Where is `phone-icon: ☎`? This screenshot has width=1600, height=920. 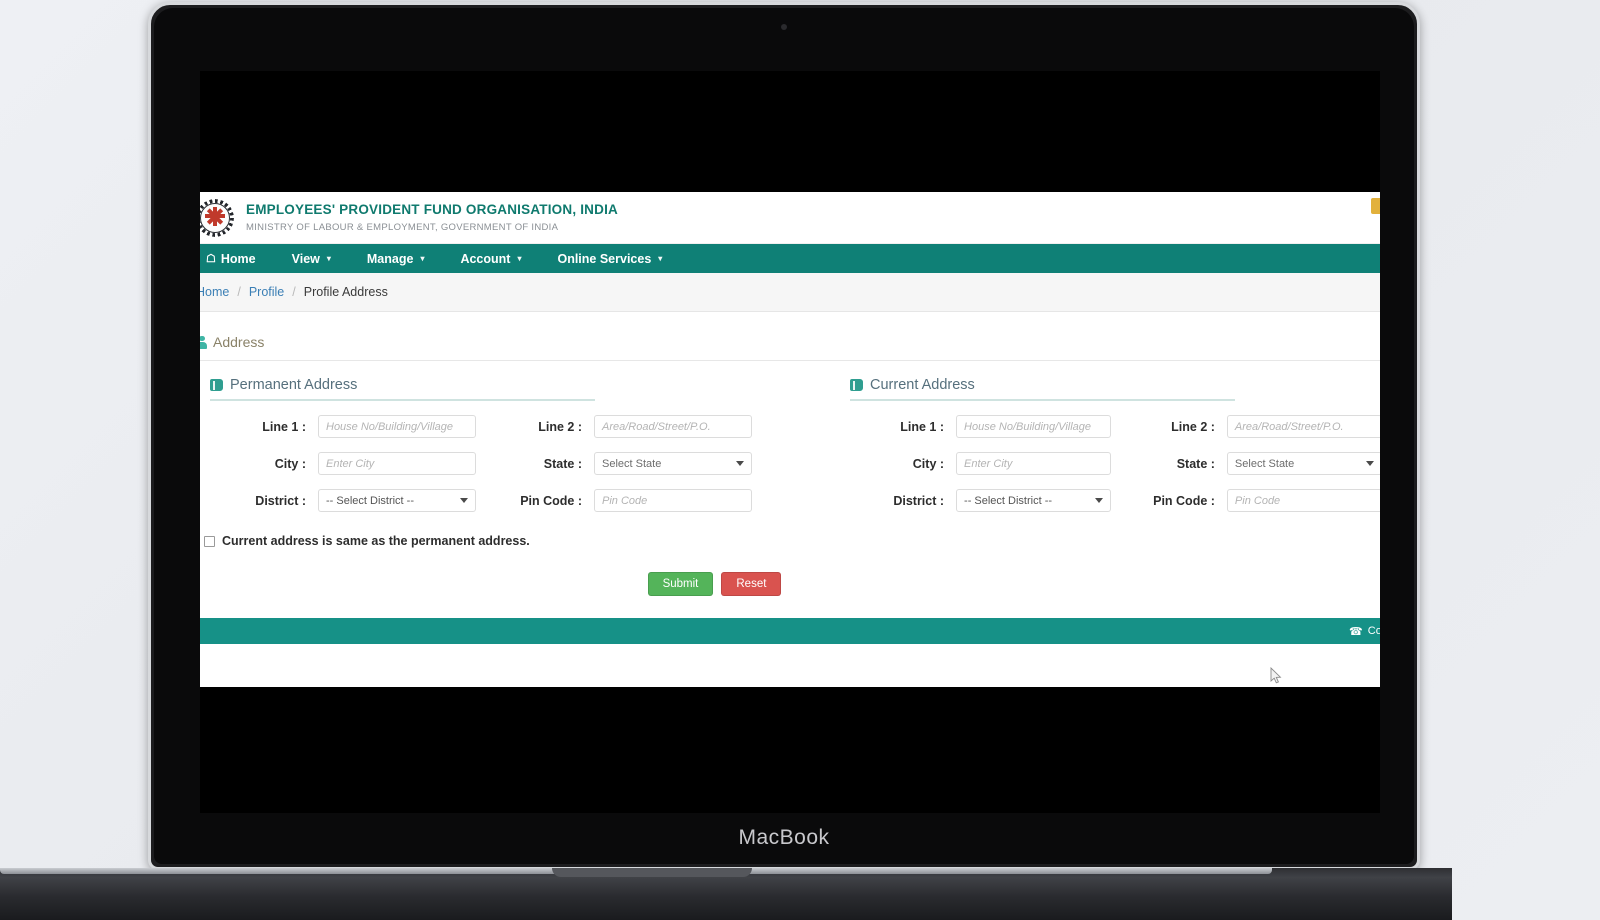 phone-icon: ☎ is located at coordinates (1356, 631).